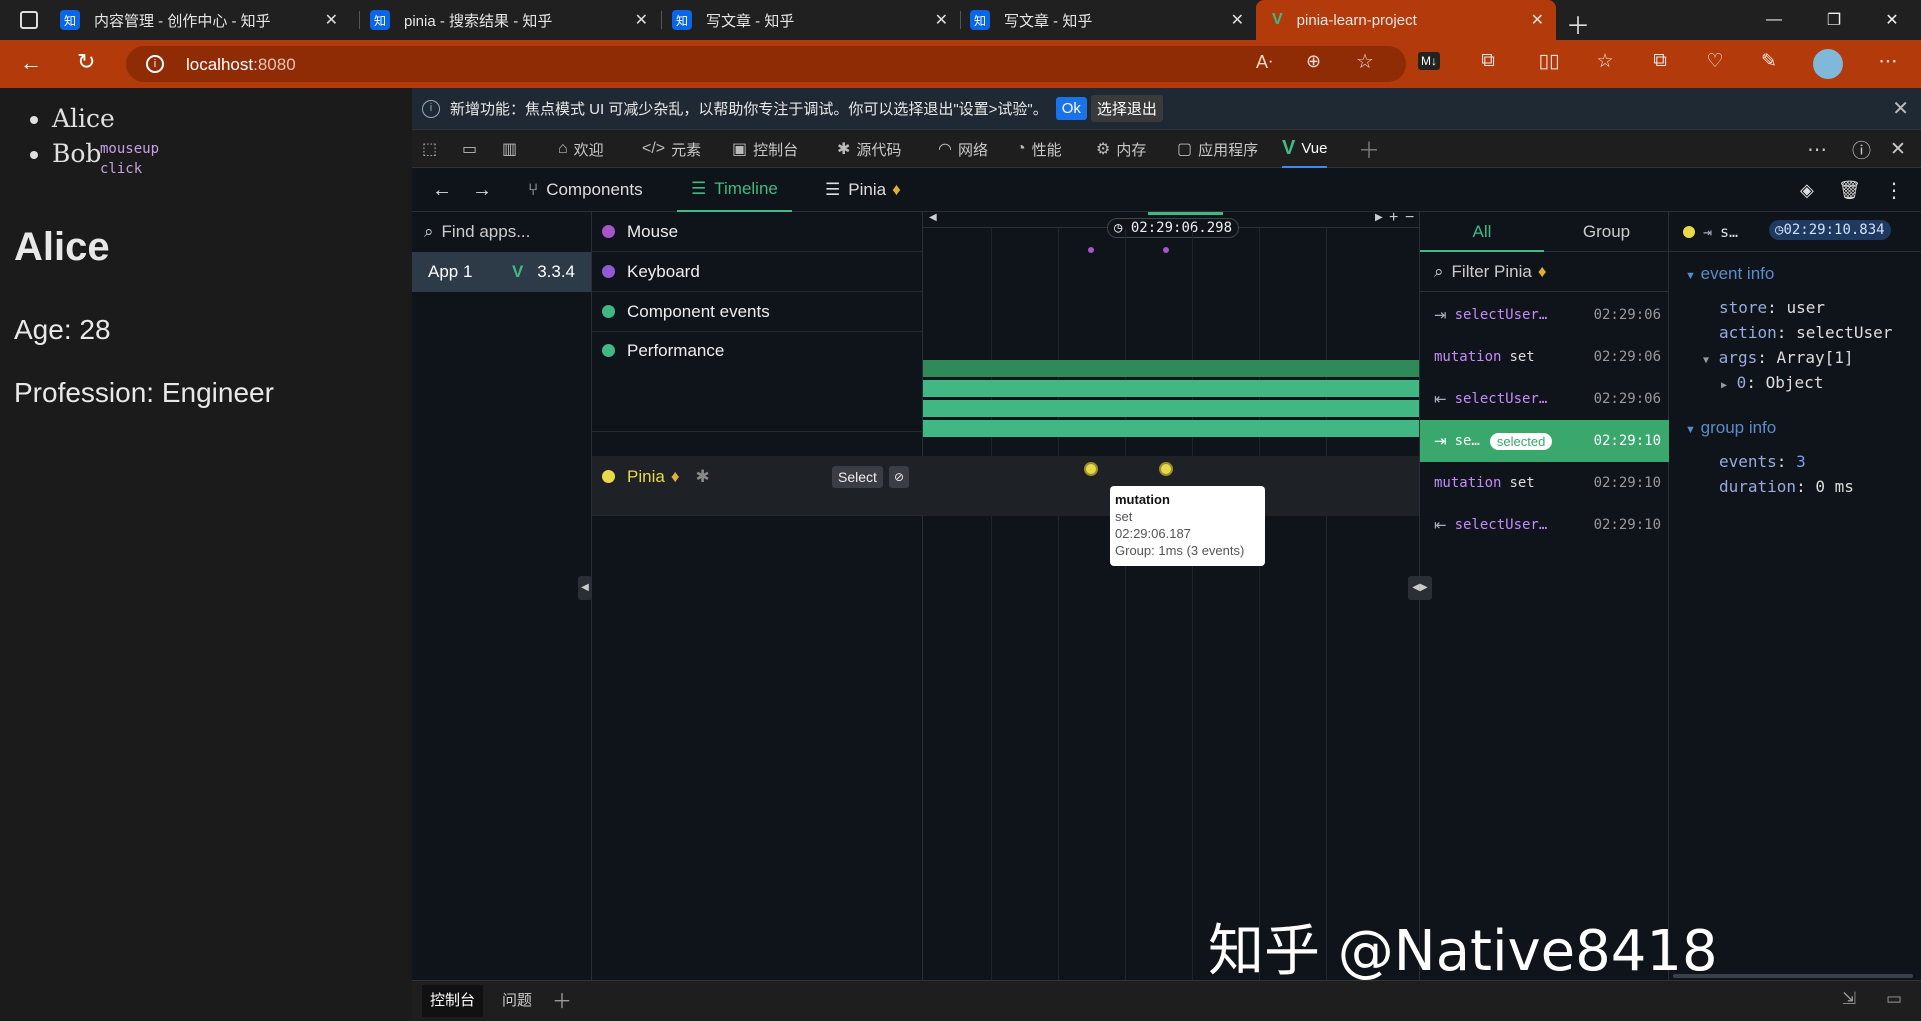  Describe the element at coordinates (1898, 149) in the screenshot. I see `close-devtools-icon: ✕` at that location.